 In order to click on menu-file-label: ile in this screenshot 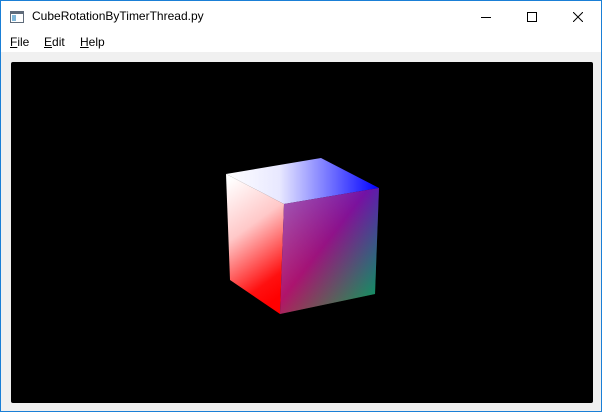, I will do `click(23, 42)`.